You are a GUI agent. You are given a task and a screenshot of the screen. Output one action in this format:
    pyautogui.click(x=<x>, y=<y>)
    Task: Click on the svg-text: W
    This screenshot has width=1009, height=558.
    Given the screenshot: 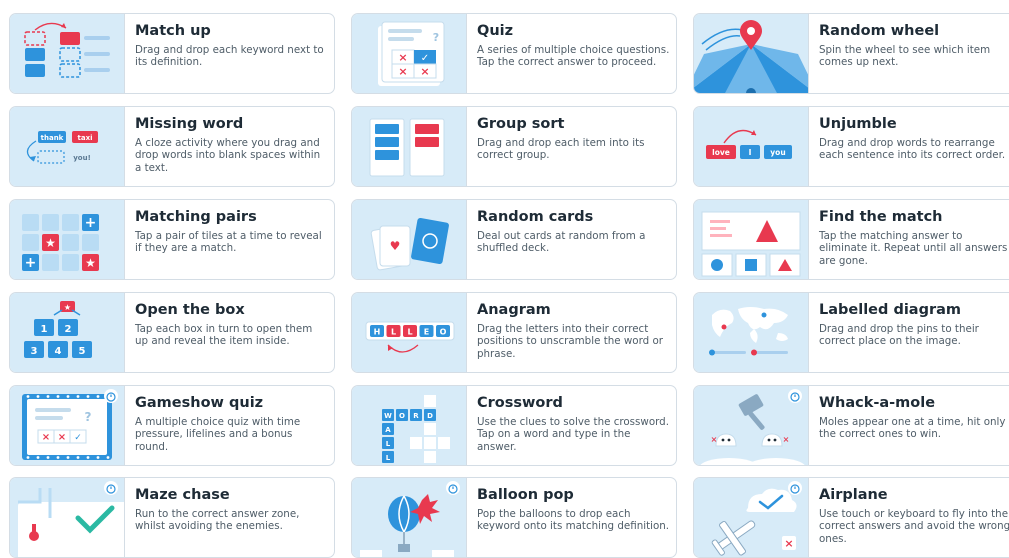 What is the action you would take?
    pyautogui.click(x=388, y=416)
    